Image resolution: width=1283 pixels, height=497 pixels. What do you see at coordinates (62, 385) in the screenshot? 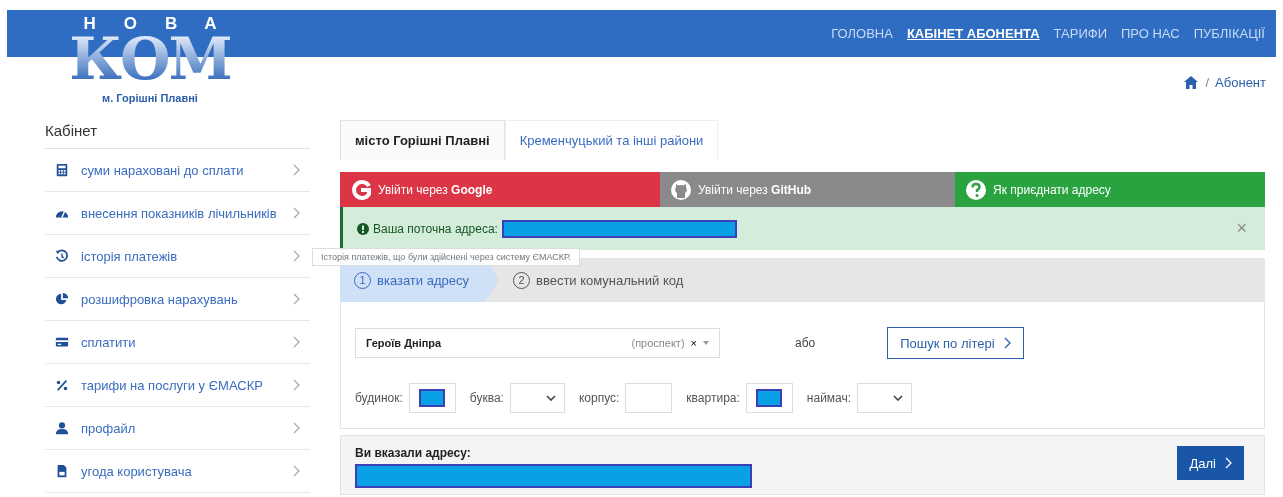
I see `percent-icon` at bounding box center [62, 385].